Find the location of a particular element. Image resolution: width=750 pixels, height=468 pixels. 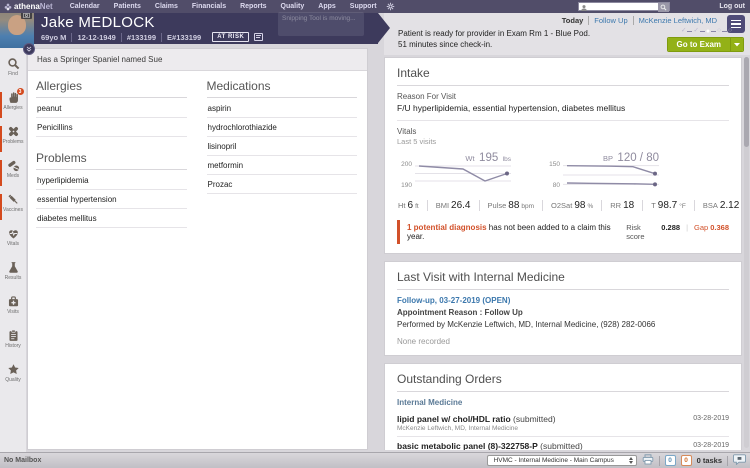

medication-item: aspirin is located at coordinates (281, 108).